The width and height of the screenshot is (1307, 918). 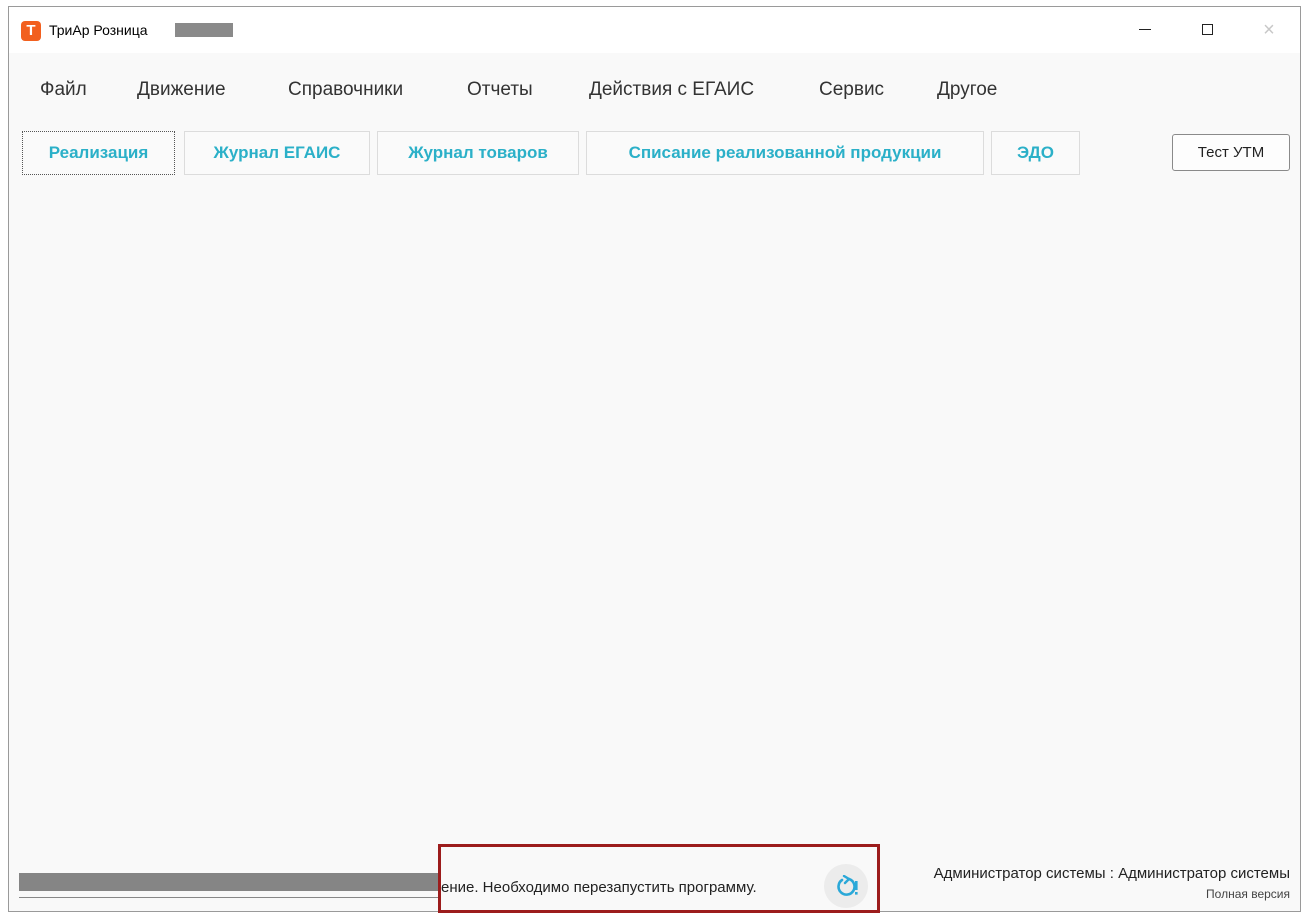 I want to click on minimize-icon, so click(x=1145, y=30).